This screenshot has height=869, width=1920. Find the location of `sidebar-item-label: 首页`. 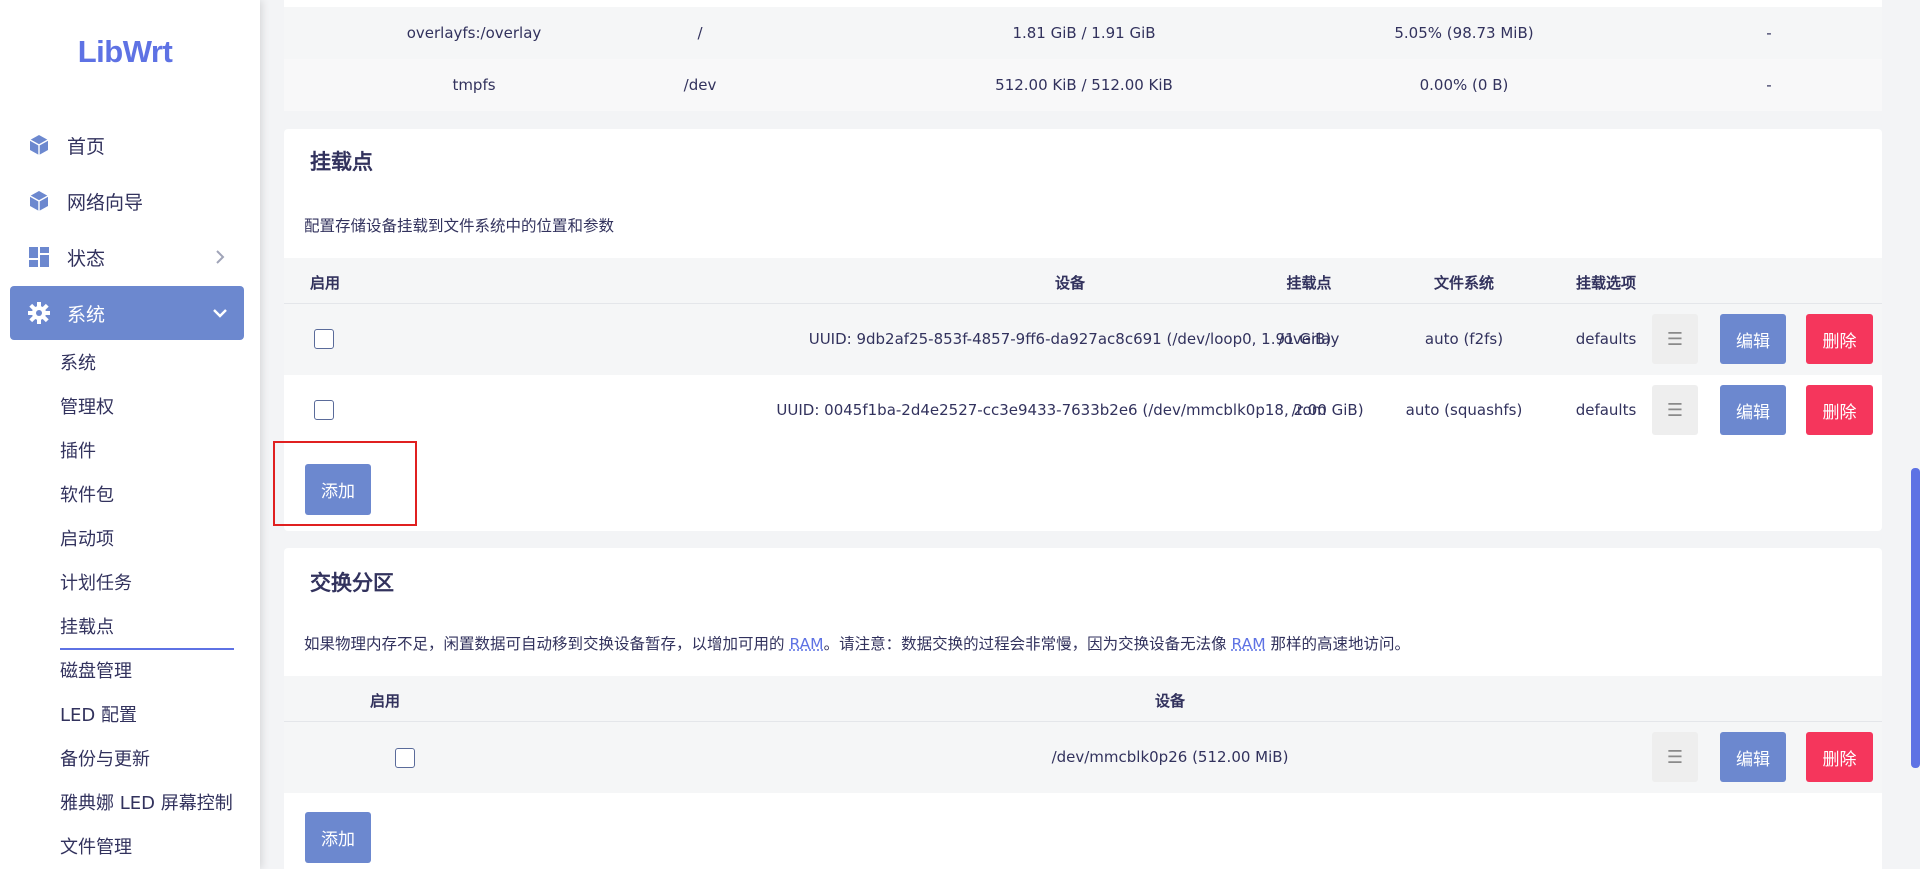

sidebar-item-label: 首页 is located at coordinates (86, 145).